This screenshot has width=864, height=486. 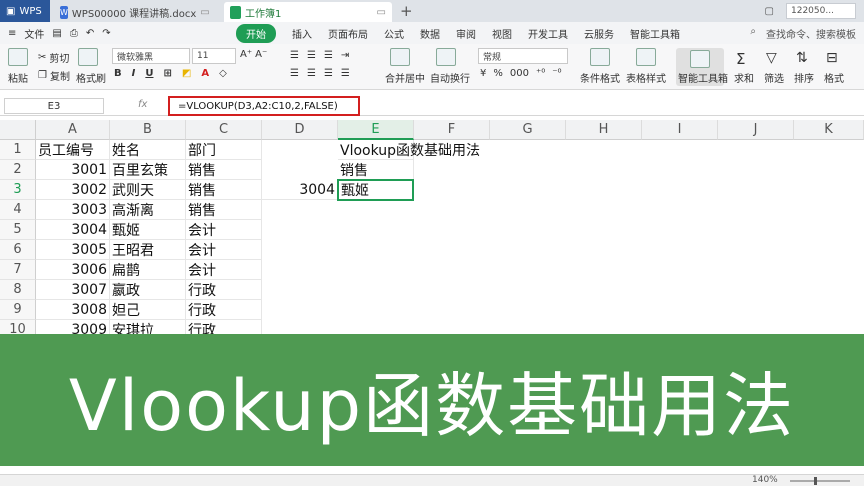 I want to click on currency-icon: ¥, so click(x=483, y=73).